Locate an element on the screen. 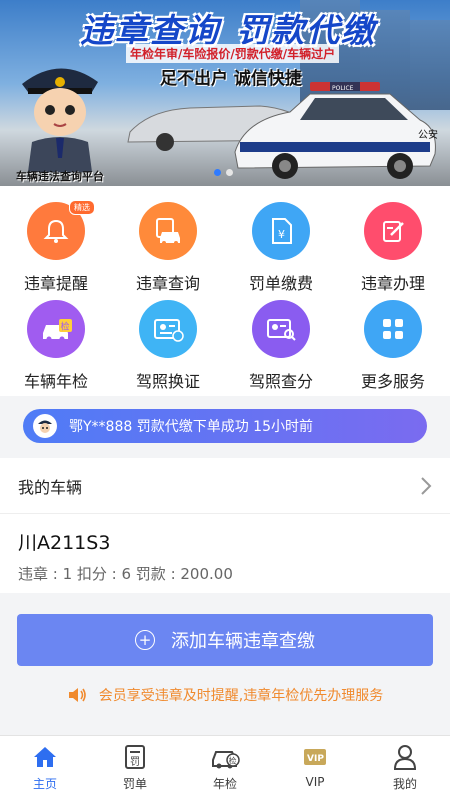 Image resolution: width=450 pixels, height=800 pixels. service-violation-query: 违章查询 is located at coordinates (168, 239).